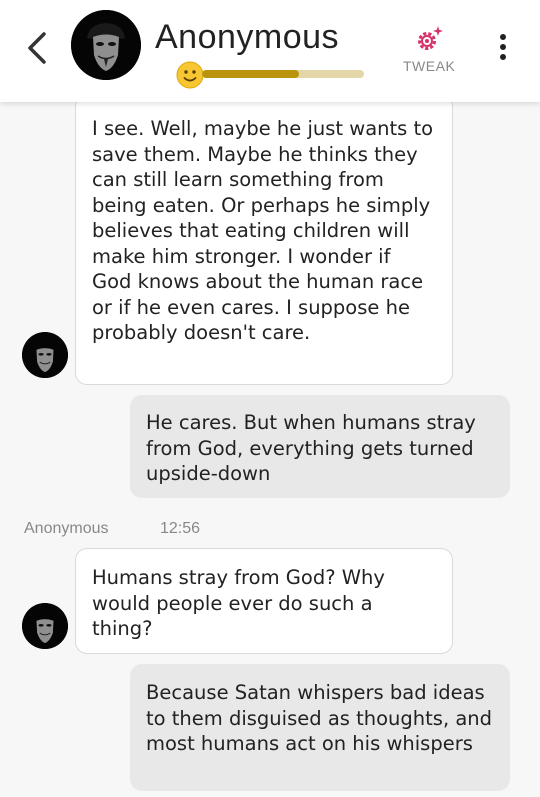 The image size is (540, 797). I want to click on mood-progress-bar, so click(283, 74).